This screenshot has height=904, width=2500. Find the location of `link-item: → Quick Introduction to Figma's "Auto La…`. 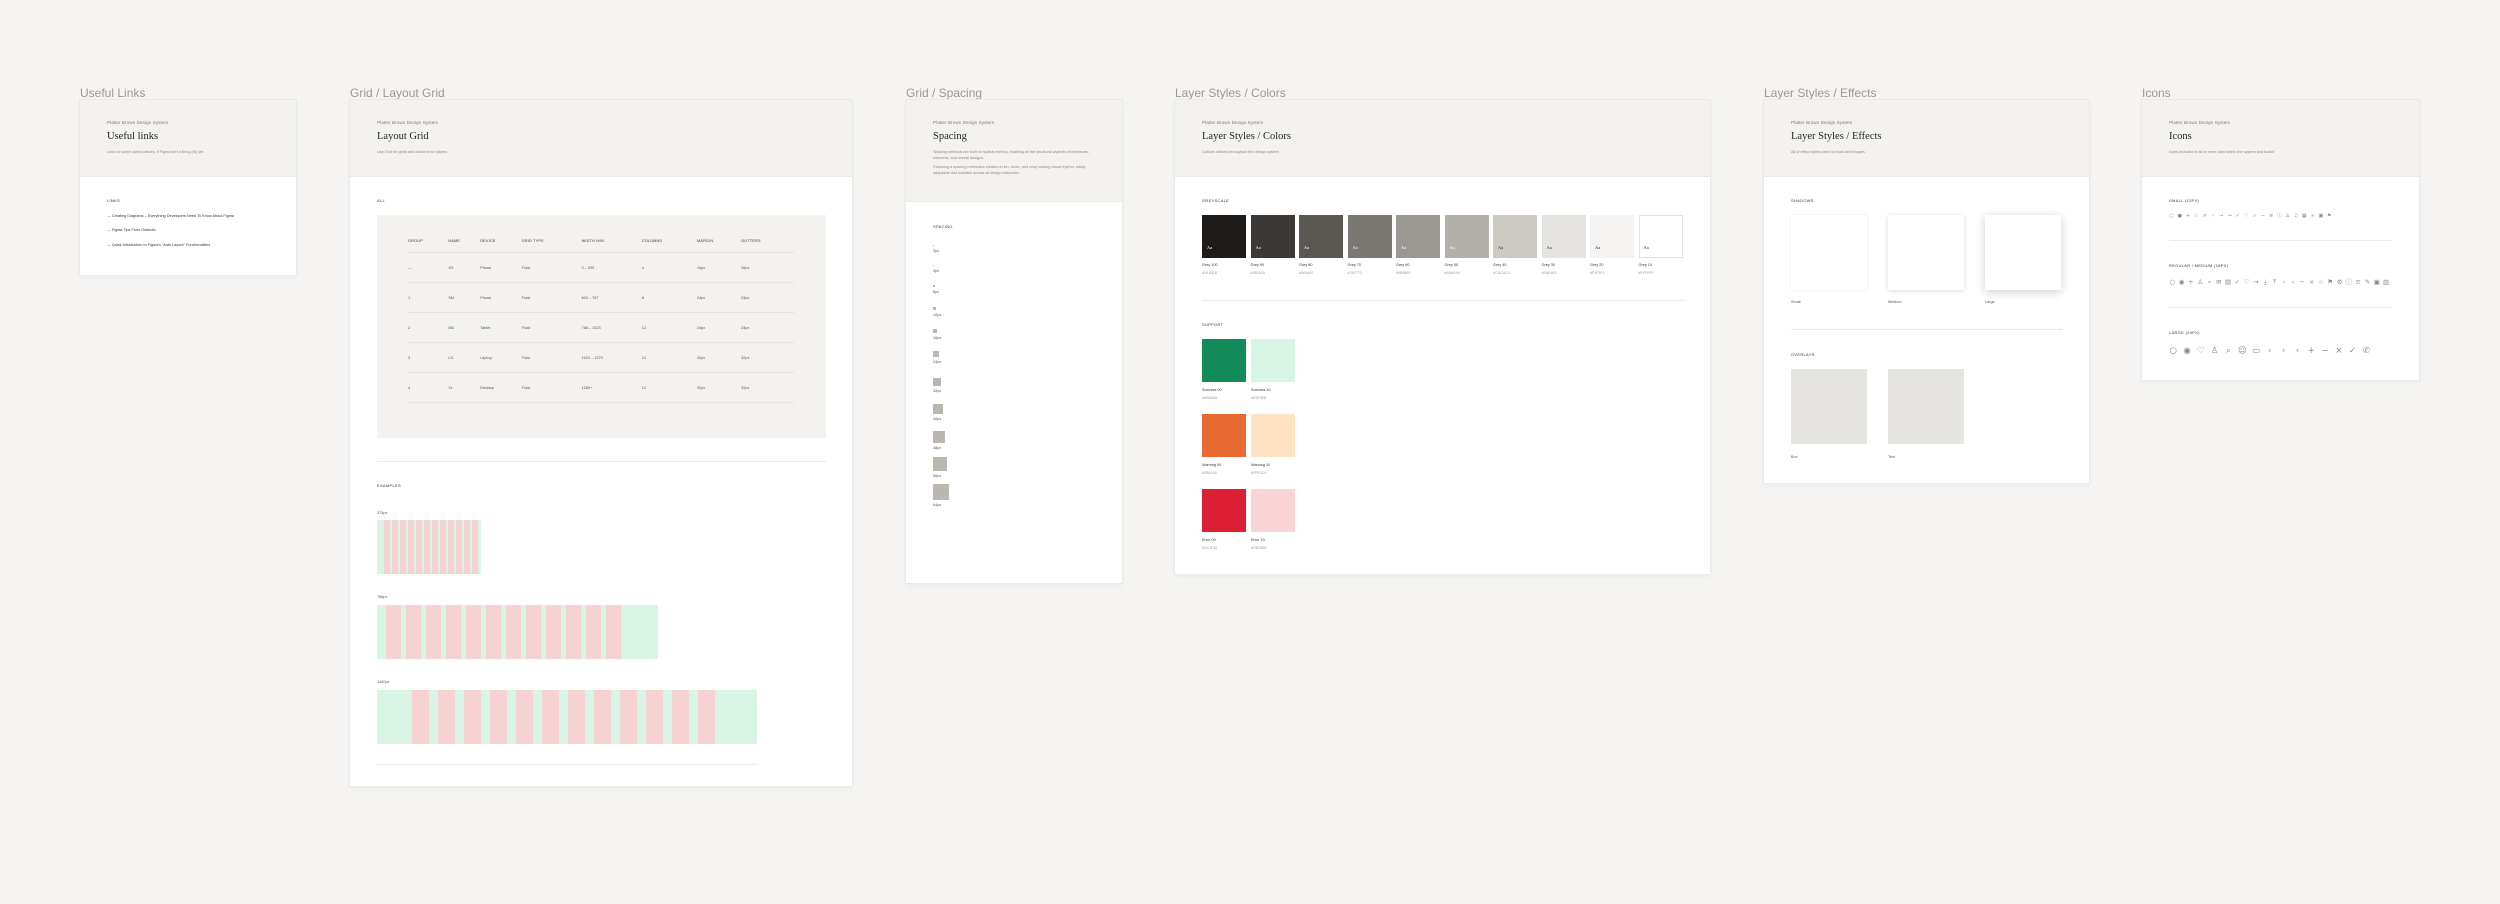

link-item: → Quick Introduction to Figma's "Auto La… is located at coordinates (158, 245).